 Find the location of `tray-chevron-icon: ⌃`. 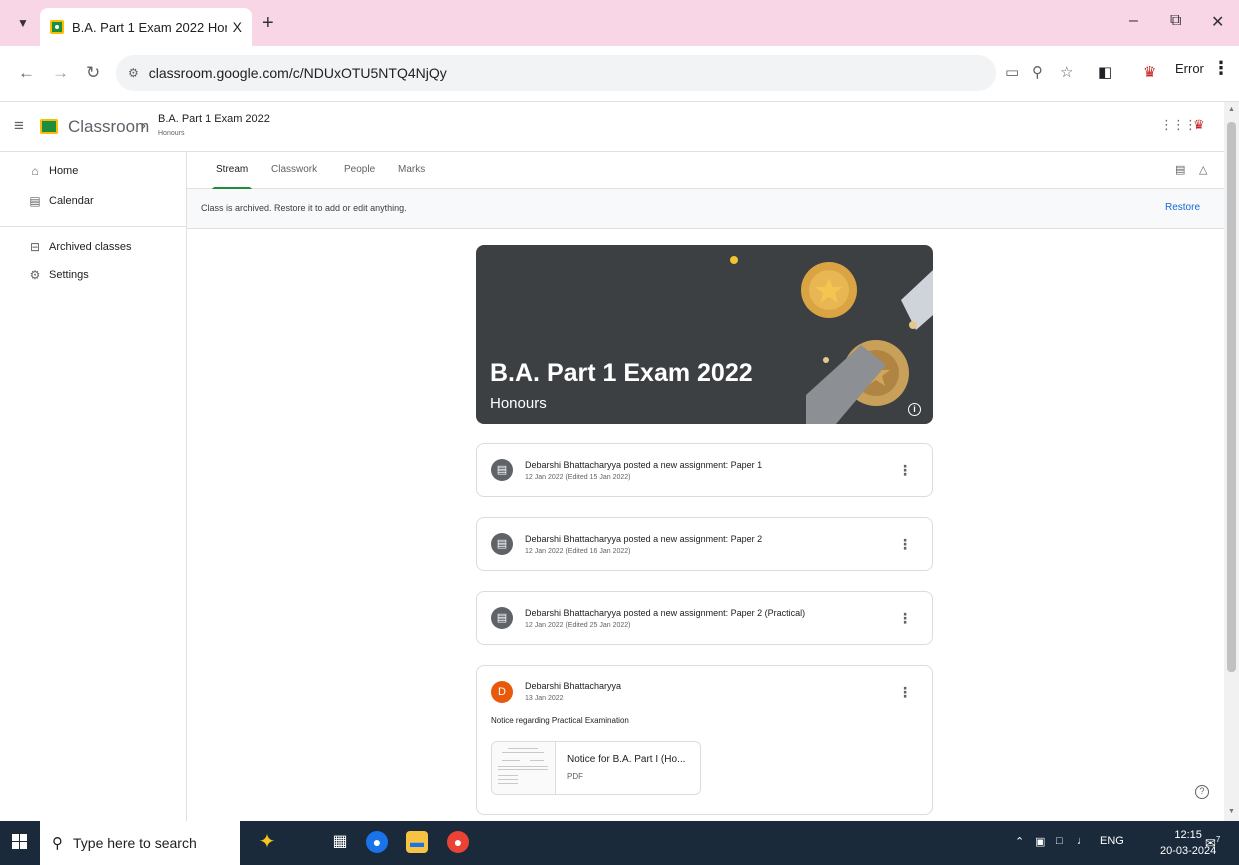

tray-chevron-icon: ⌃ is located at coordinates (1019, 841).